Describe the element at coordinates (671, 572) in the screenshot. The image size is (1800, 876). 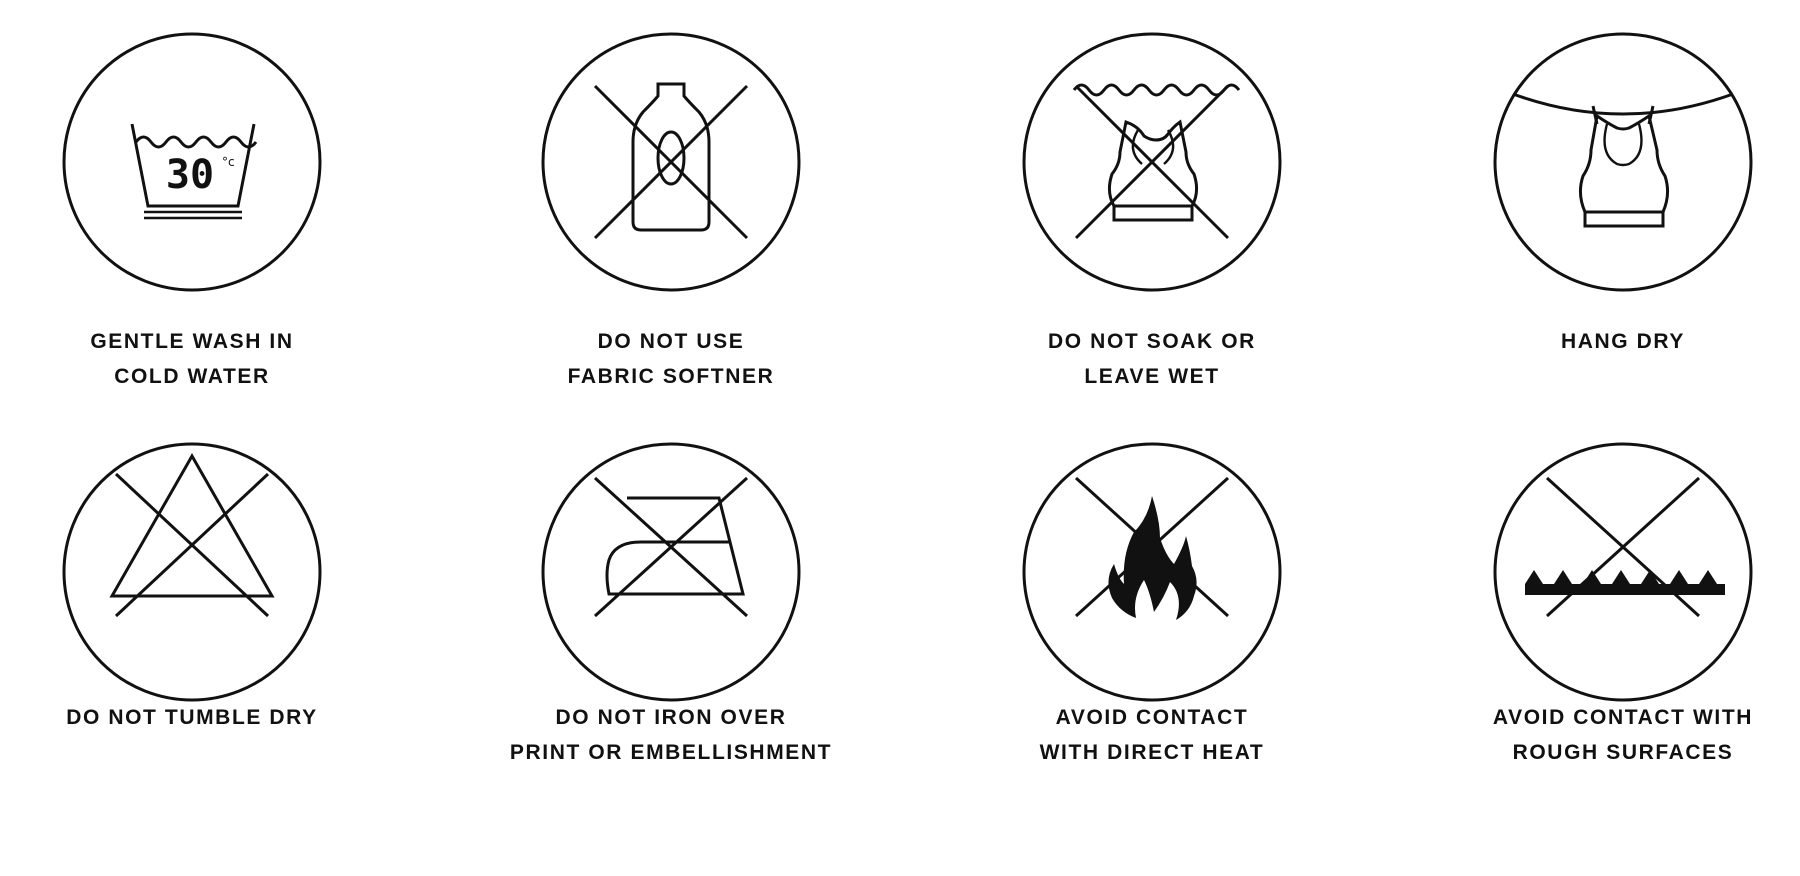
I see `no-iron-icon` at that location.